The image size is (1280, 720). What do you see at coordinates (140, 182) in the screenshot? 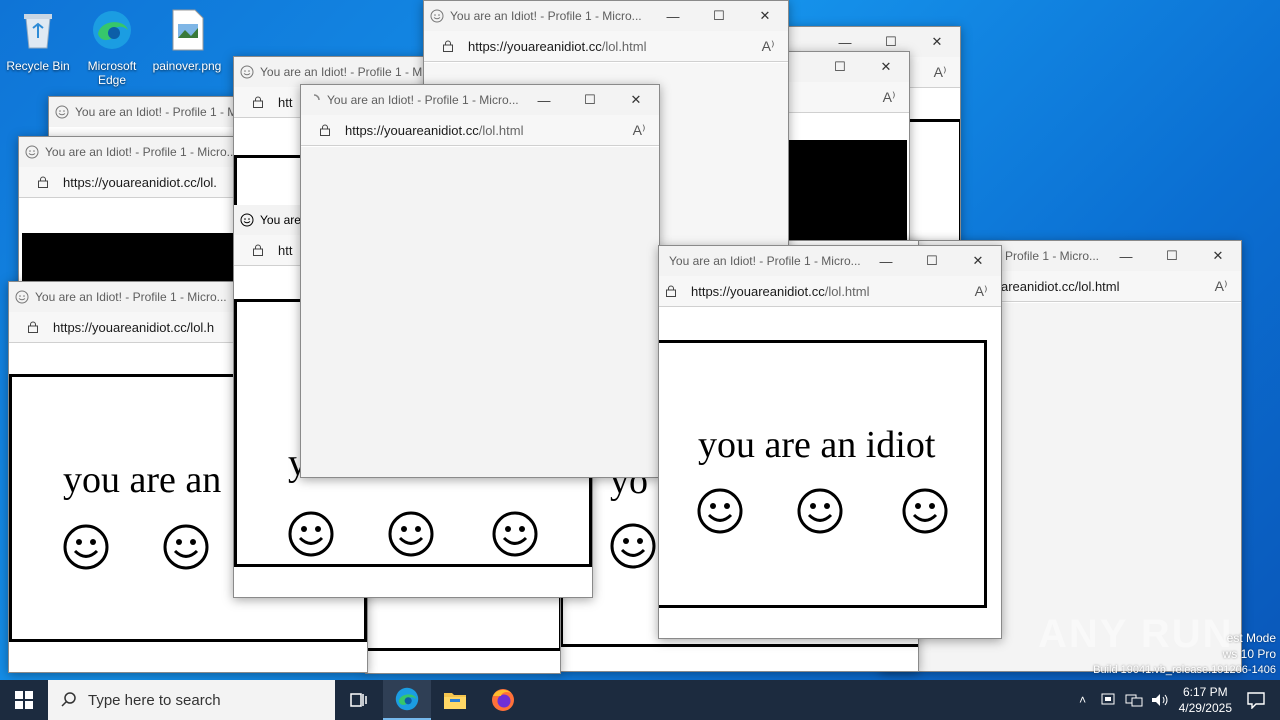
I see `url-text: https://youareanidiot.cc/lol.` at bounding box center [140, 182].